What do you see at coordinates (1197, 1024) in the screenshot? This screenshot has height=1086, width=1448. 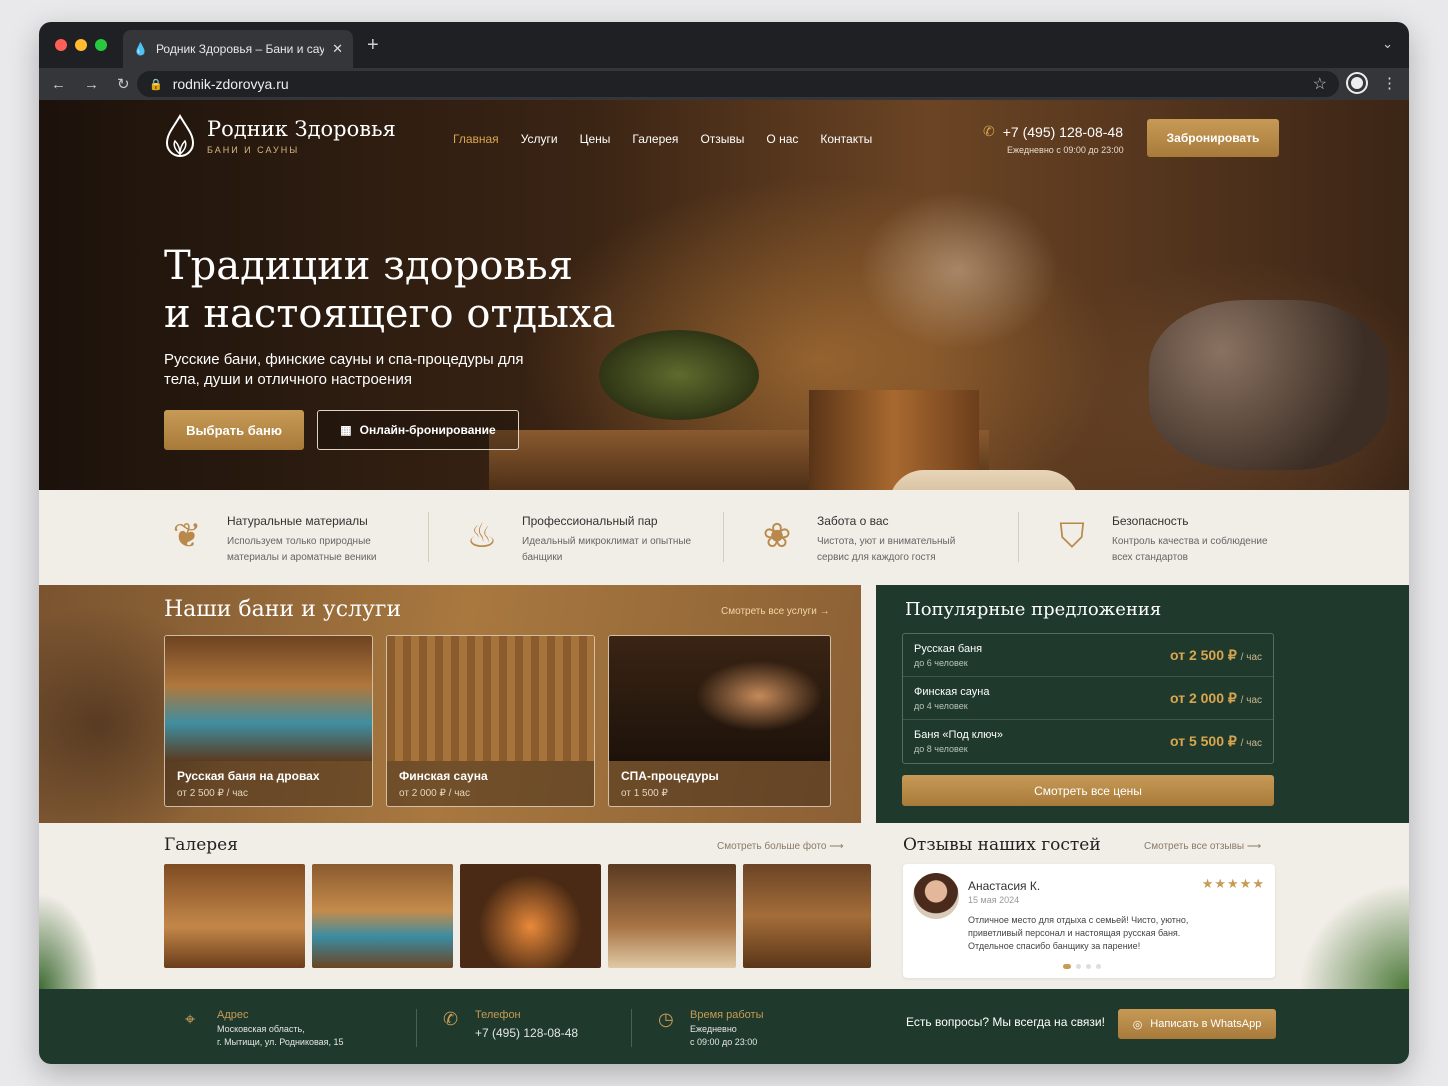 I see `whatsapp-button: ◎ Написать в WhatsApp` at bounding box center [1197, 1024].